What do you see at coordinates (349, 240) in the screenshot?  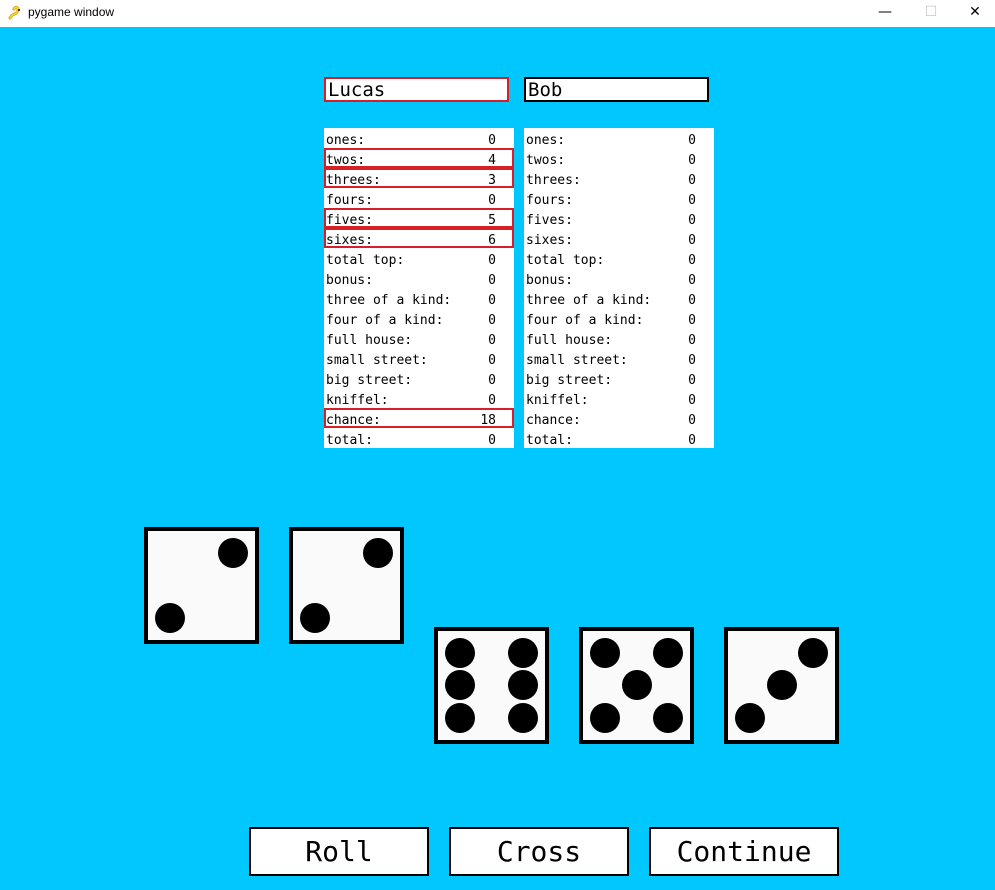 I see `score-label: sixes:` at bounding box center [349, 240].